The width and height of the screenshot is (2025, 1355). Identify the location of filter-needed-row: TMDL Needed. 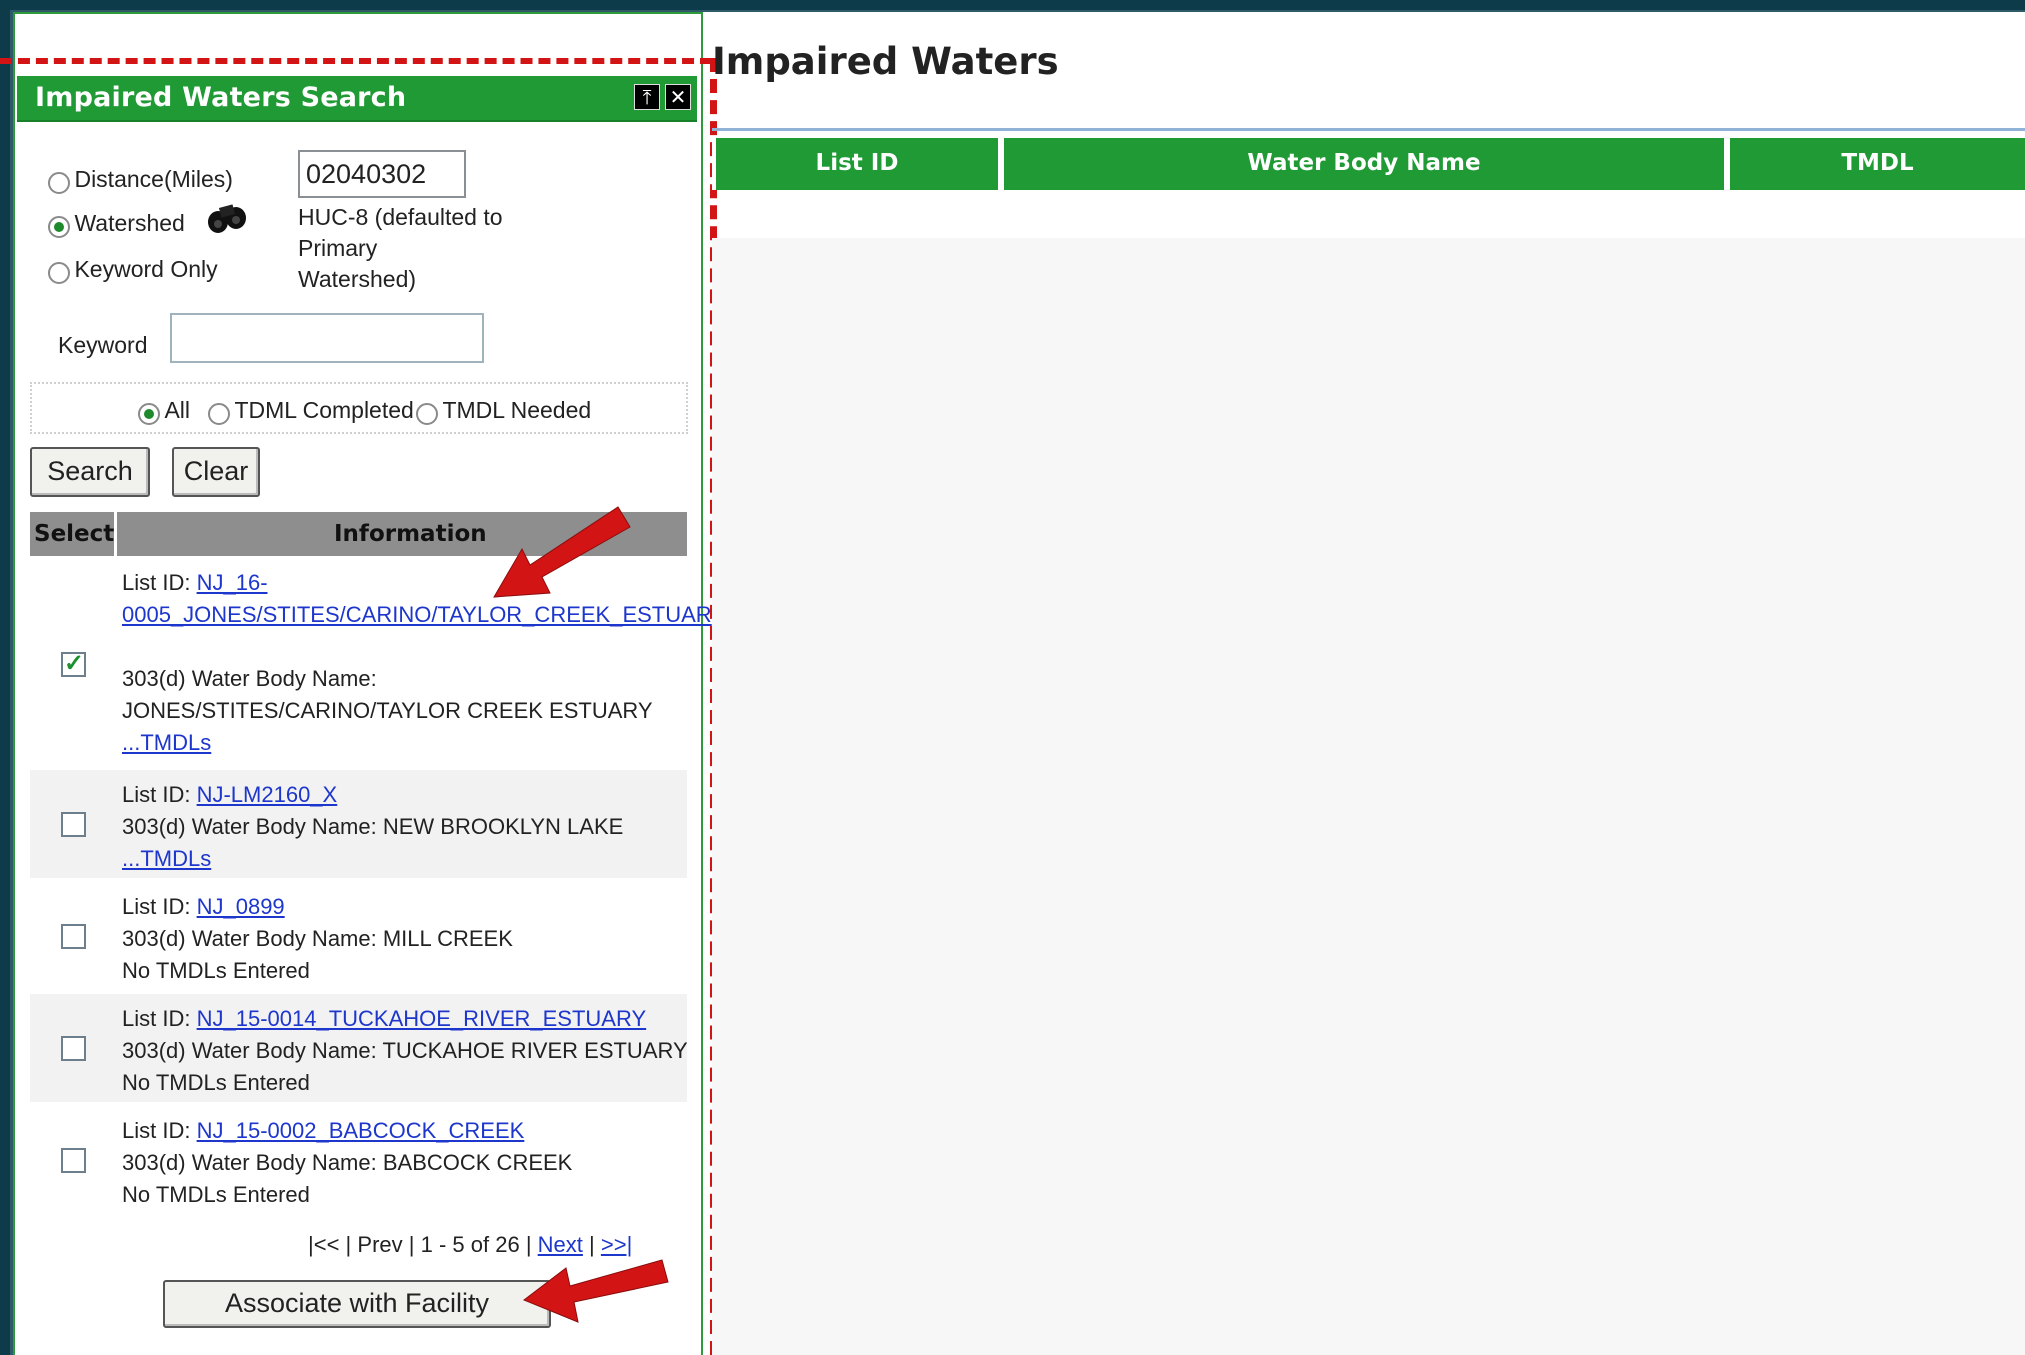
(503, 411).